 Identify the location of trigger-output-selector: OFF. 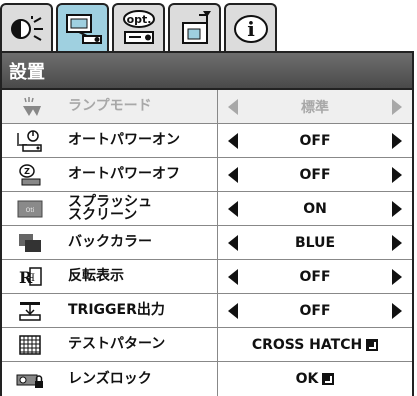
(314, 310).